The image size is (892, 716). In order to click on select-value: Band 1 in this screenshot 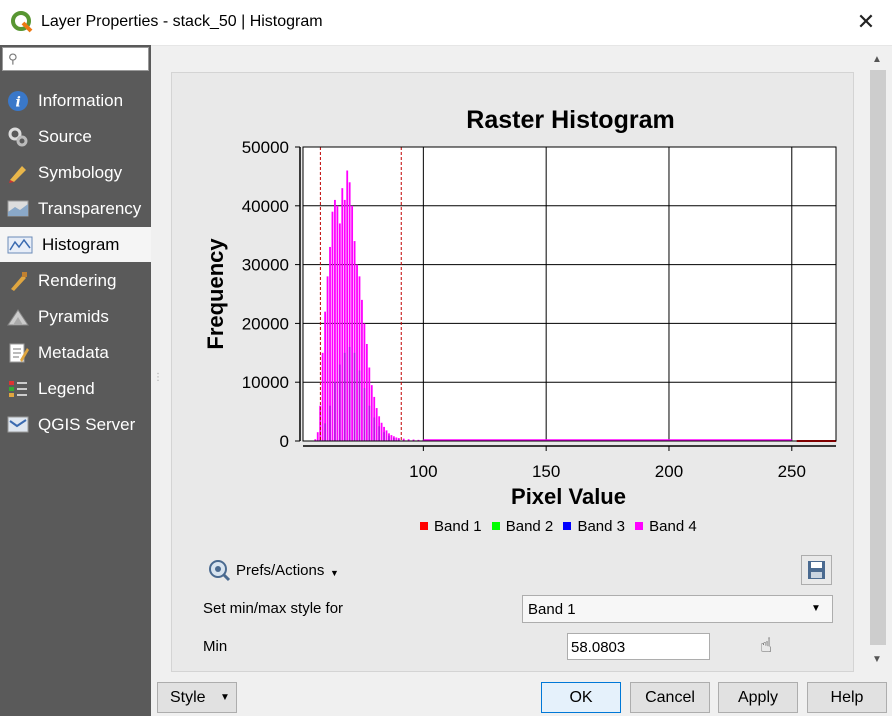, I will do `click(552, 609)`.